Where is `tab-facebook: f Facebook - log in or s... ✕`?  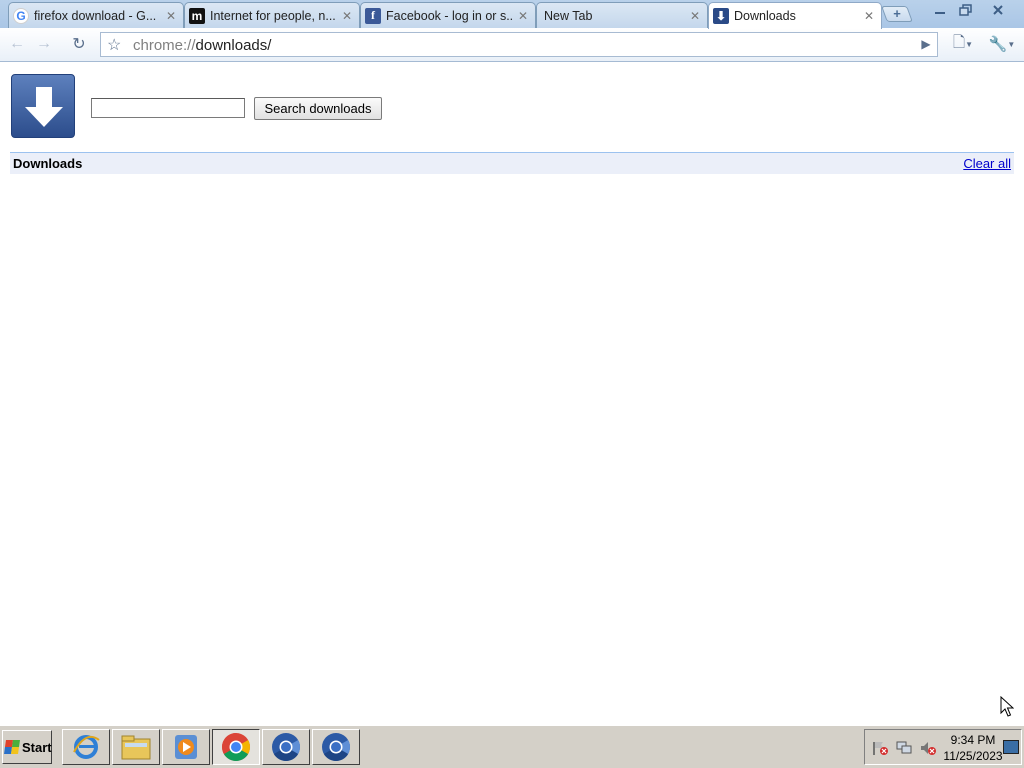
tab-facebook: f Facebook - log in or s... ✕ is located at coordinates (448, 15).